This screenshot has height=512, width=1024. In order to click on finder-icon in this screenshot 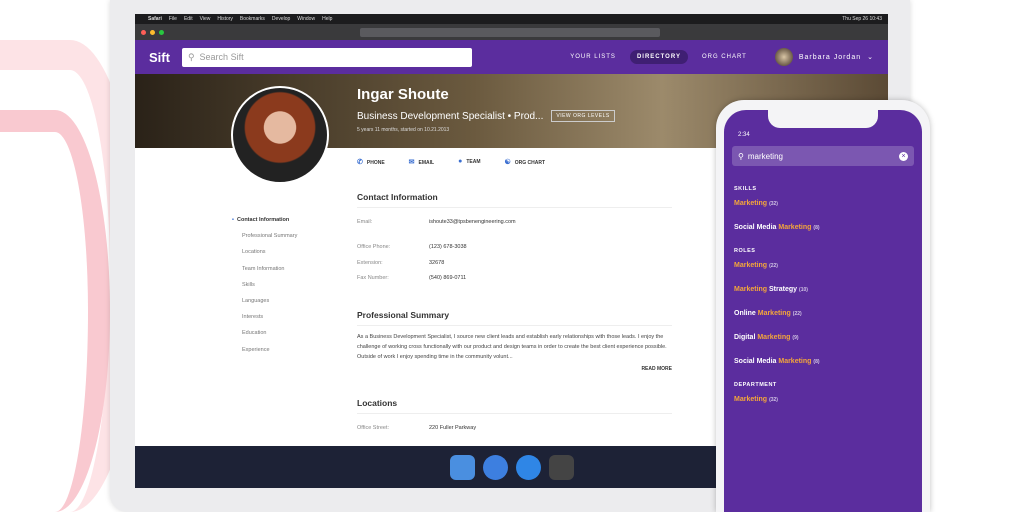, I will do `click(462, 467)`.